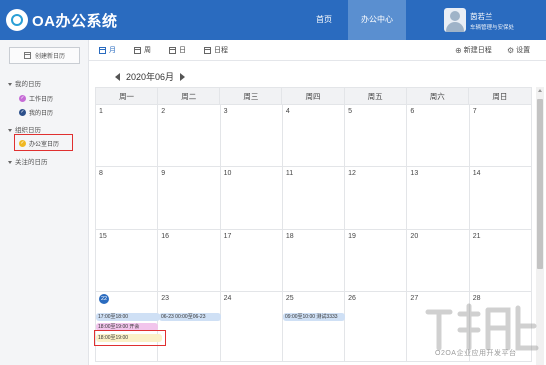 Image resolution: width=546 pixels, height=365 pixels. I want to click on new-event-button: ⊕ 新建日程, so click(473, 50).